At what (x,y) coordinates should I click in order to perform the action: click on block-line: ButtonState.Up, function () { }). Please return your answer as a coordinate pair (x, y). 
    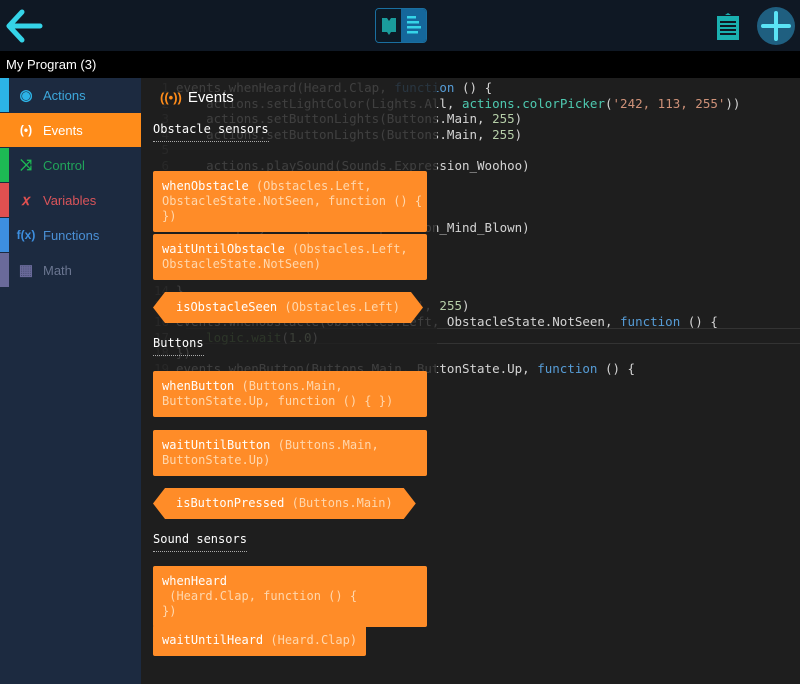
    Looking at the image, I should click on (290, 401).